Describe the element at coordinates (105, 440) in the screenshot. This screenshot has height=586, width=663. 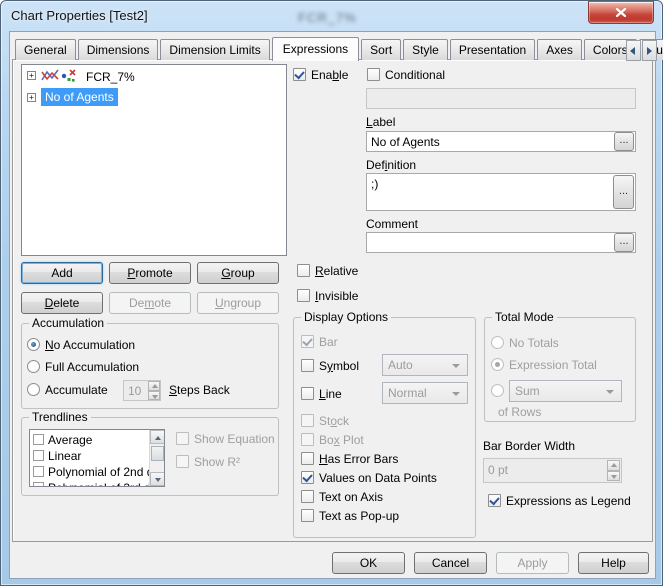
I see `trendline-item: Average` at that location.